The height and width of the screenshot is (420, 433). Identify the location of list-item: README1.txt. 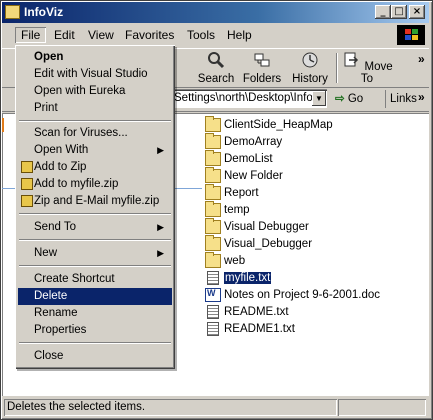
(292, 328).